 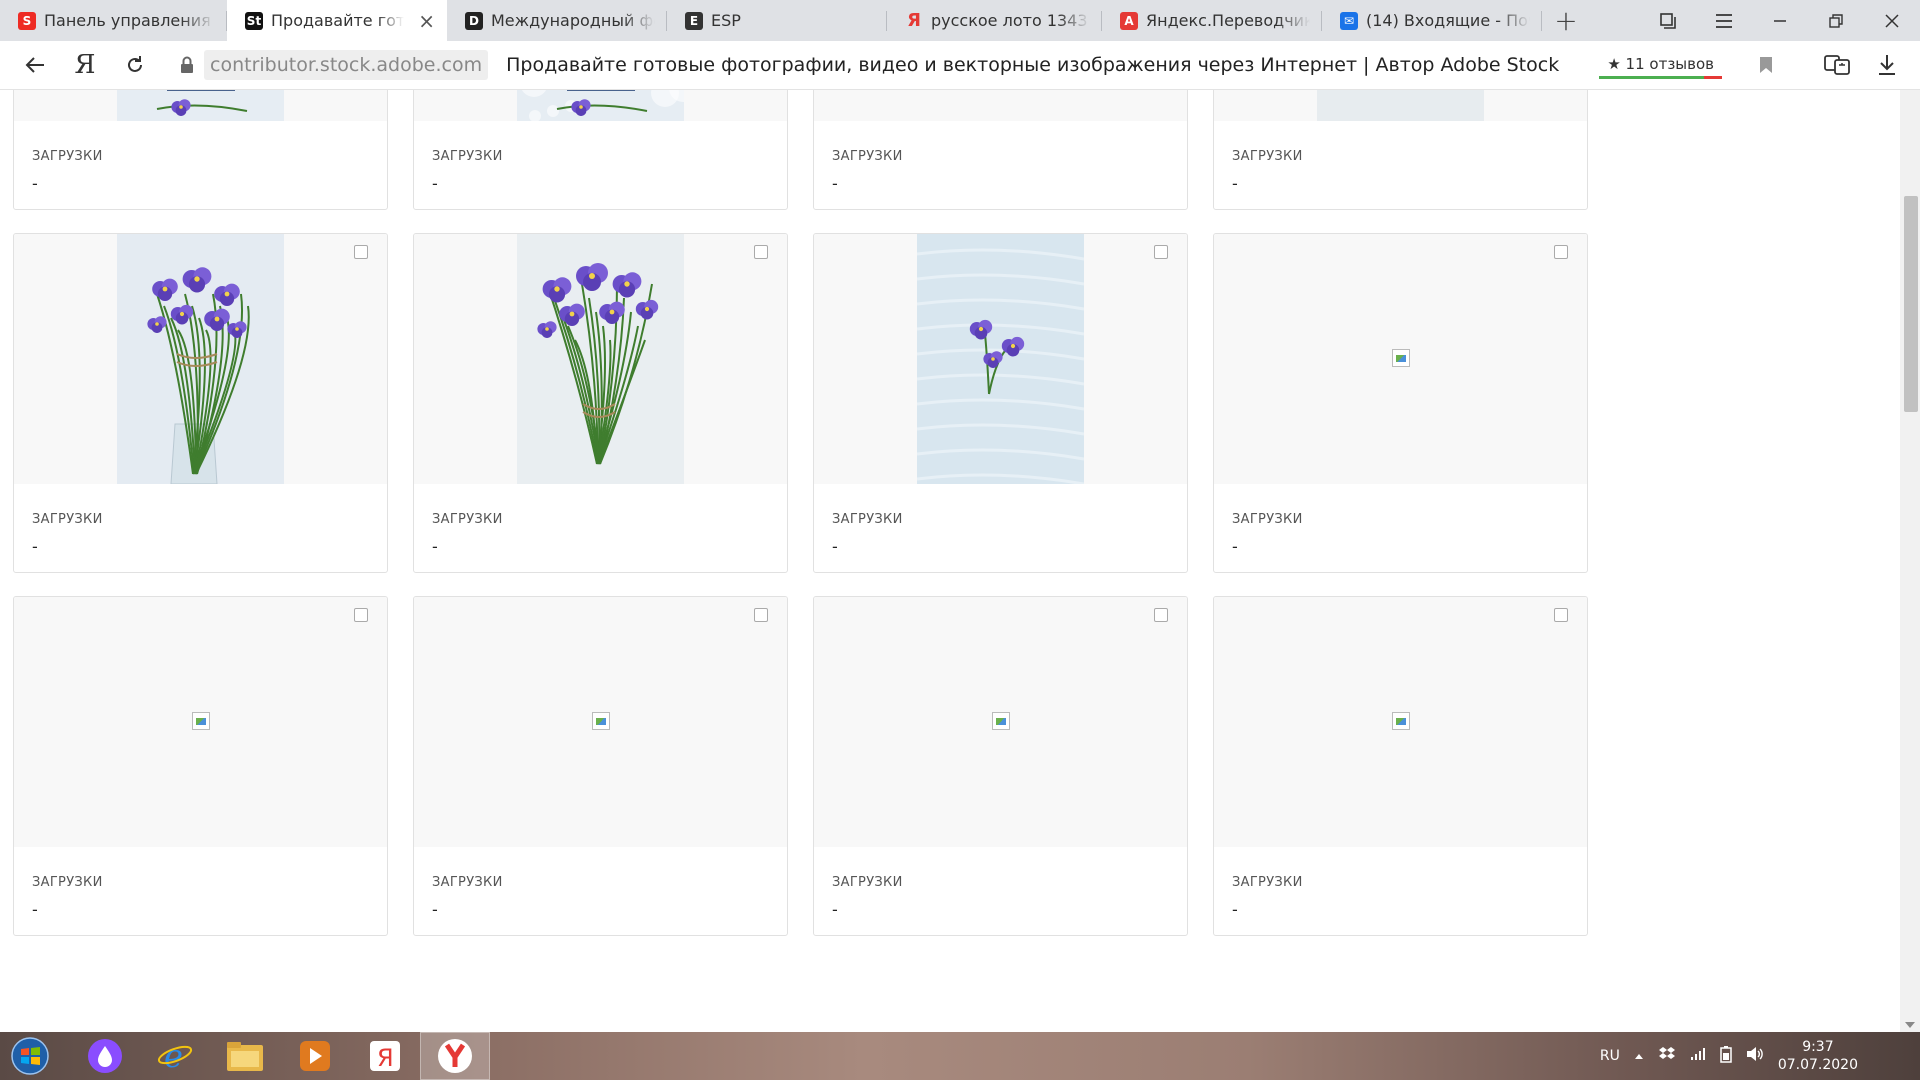 What do you see at coordinates (557, 20) in the screenshot?
I see `tab-2: D Международный фотобанк` at bounding box center [557, 20].